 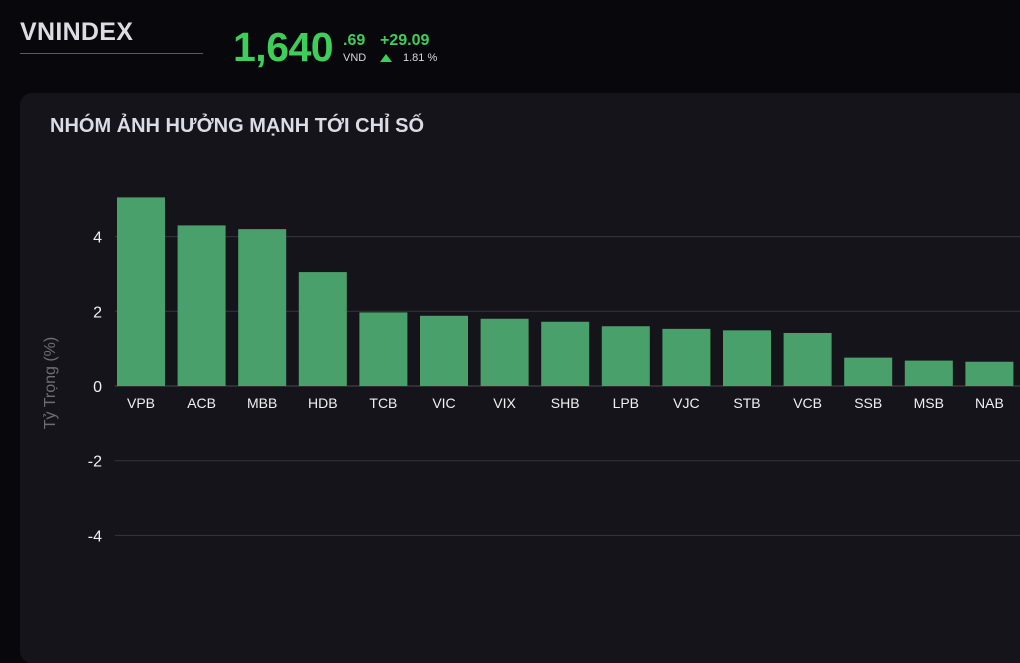 I want to click on bar-shb, so click(x=565, y=353).